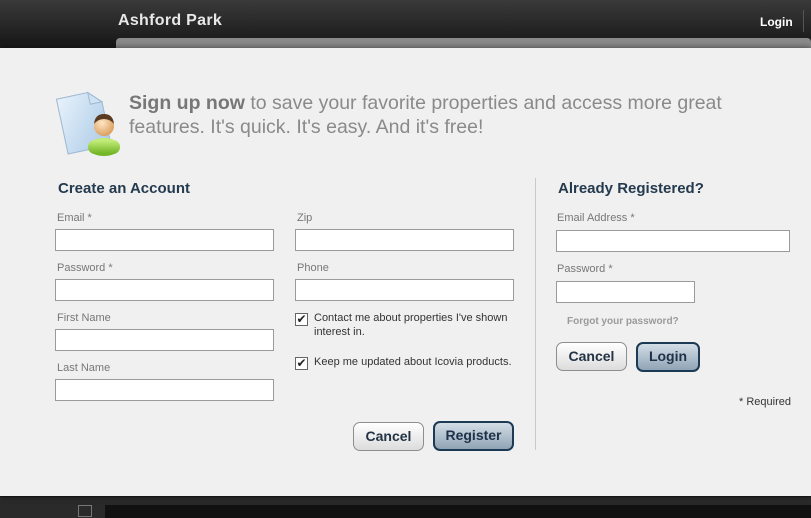 The width and height of the screenshot is (811, 518). What do you see at coordinates (84, 318) in the screenshot?
I see `first-name-label: First Name` at bounding box center [84, 318].